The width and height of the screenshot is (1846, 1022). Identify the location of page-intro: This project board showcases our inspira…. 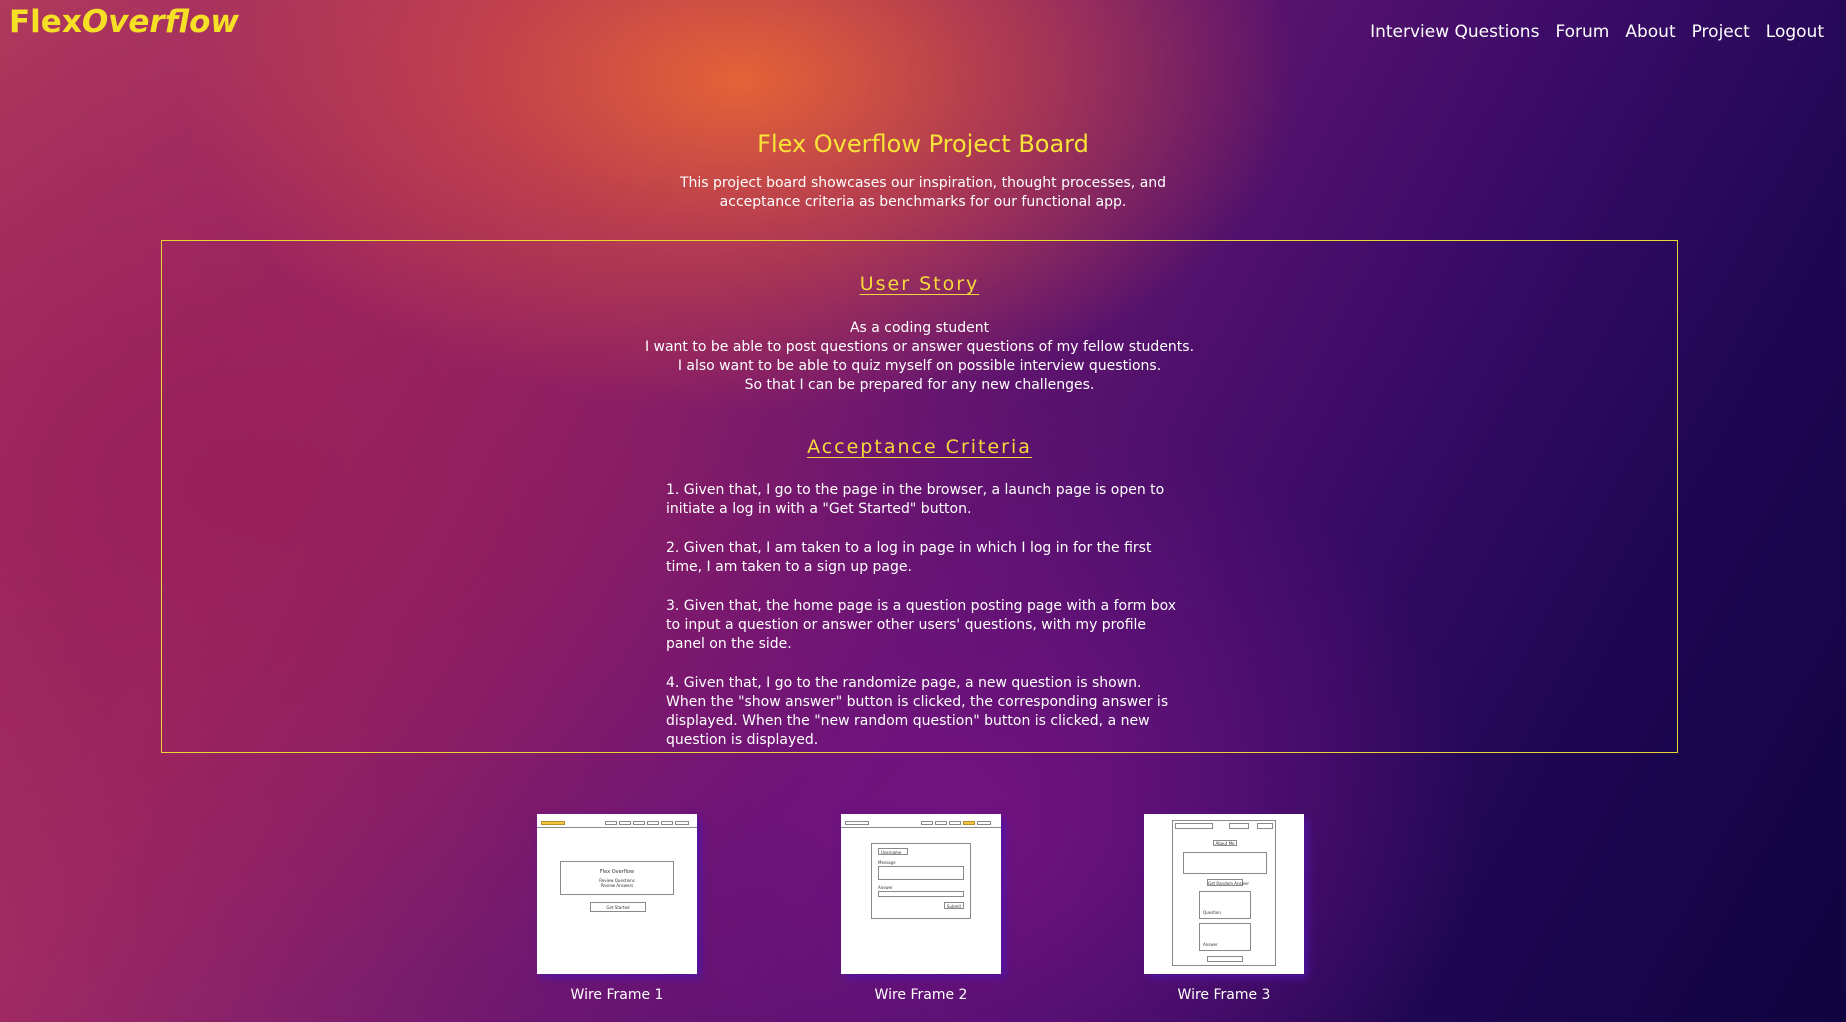
(923, 192).